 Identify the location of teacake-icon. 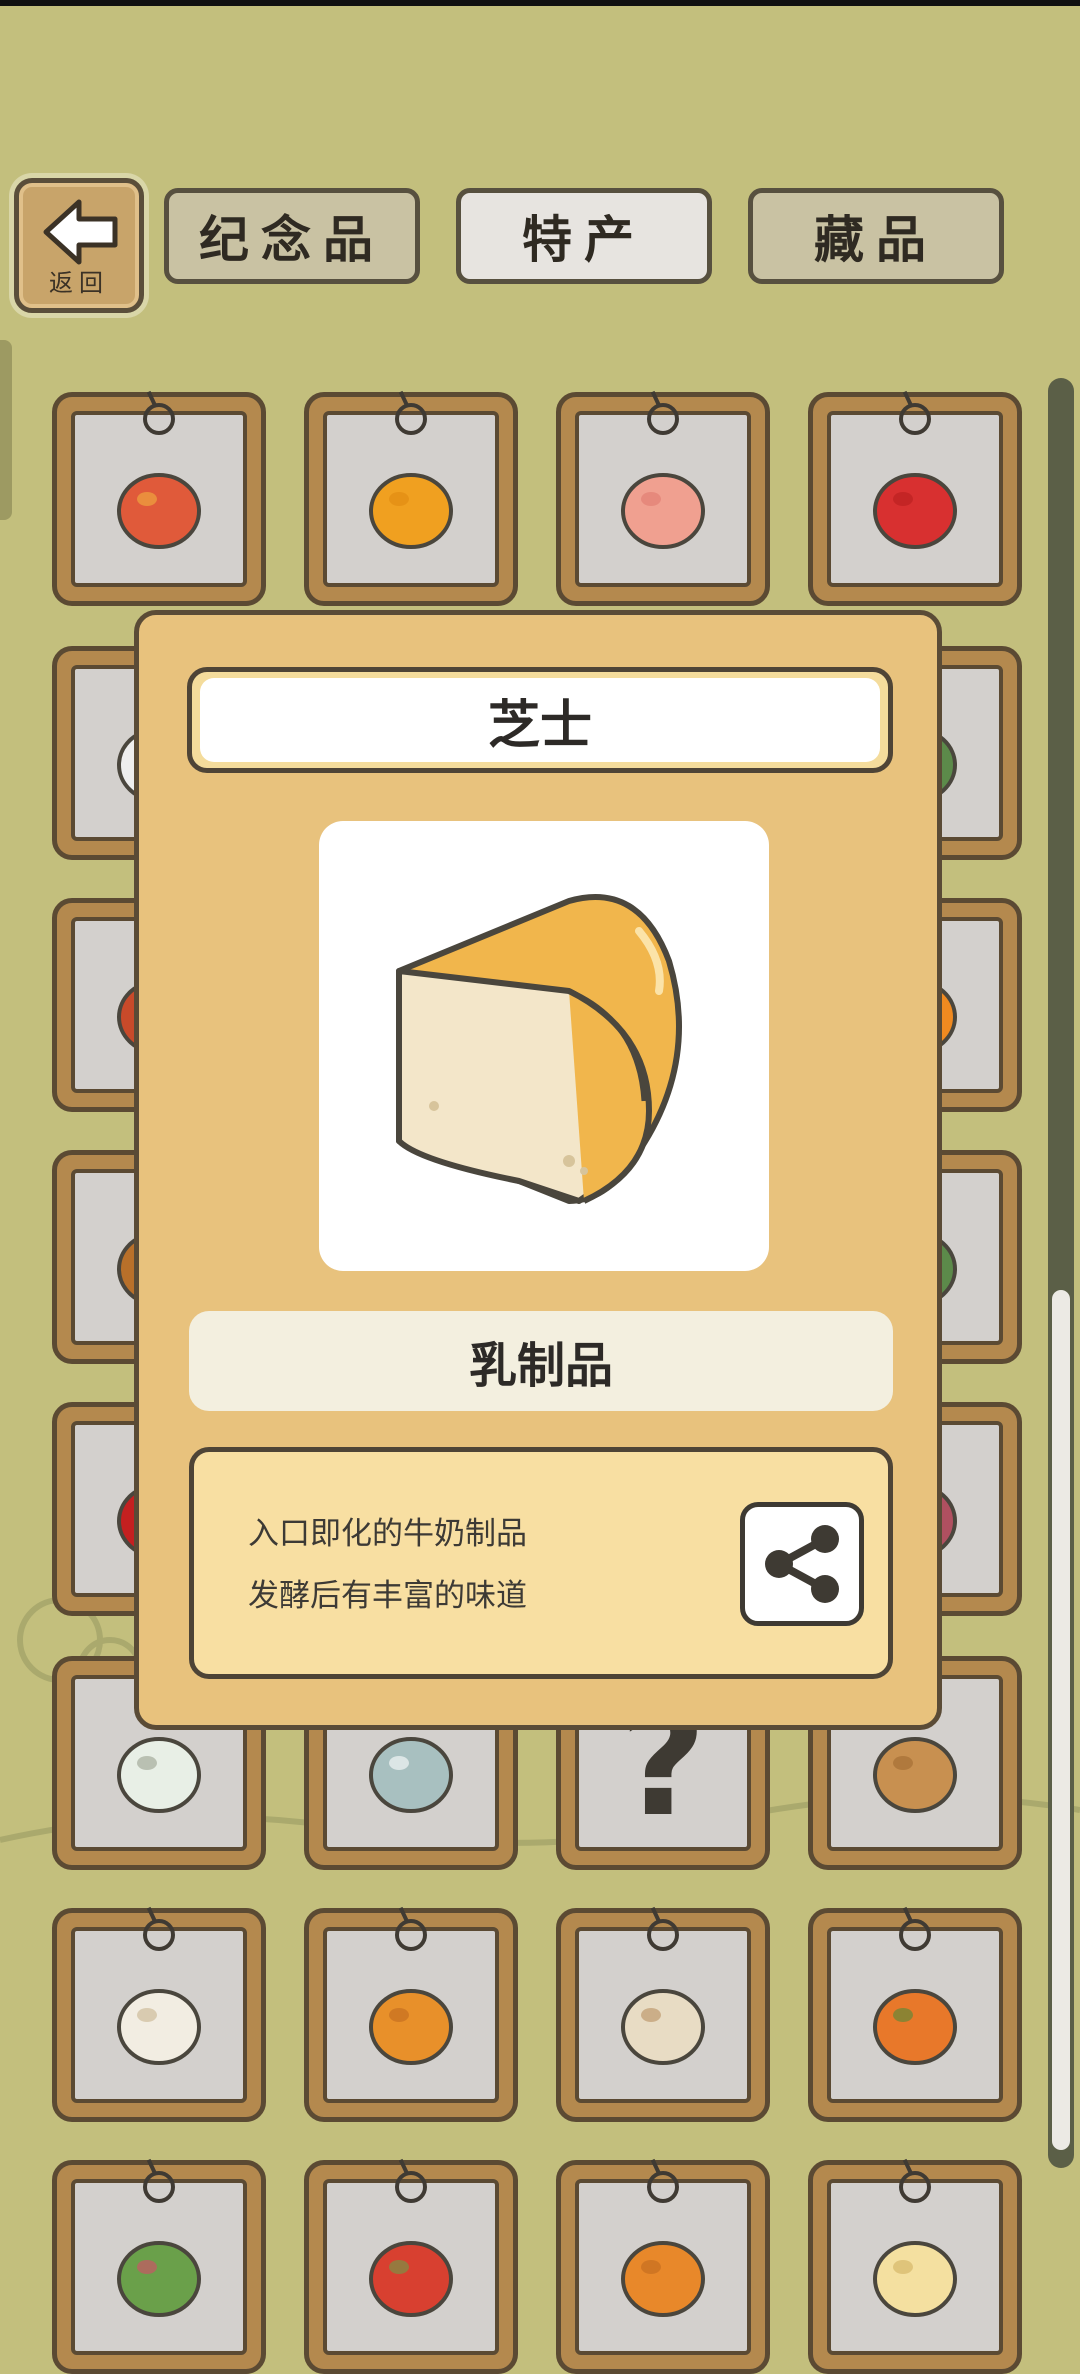
(411, 1773).